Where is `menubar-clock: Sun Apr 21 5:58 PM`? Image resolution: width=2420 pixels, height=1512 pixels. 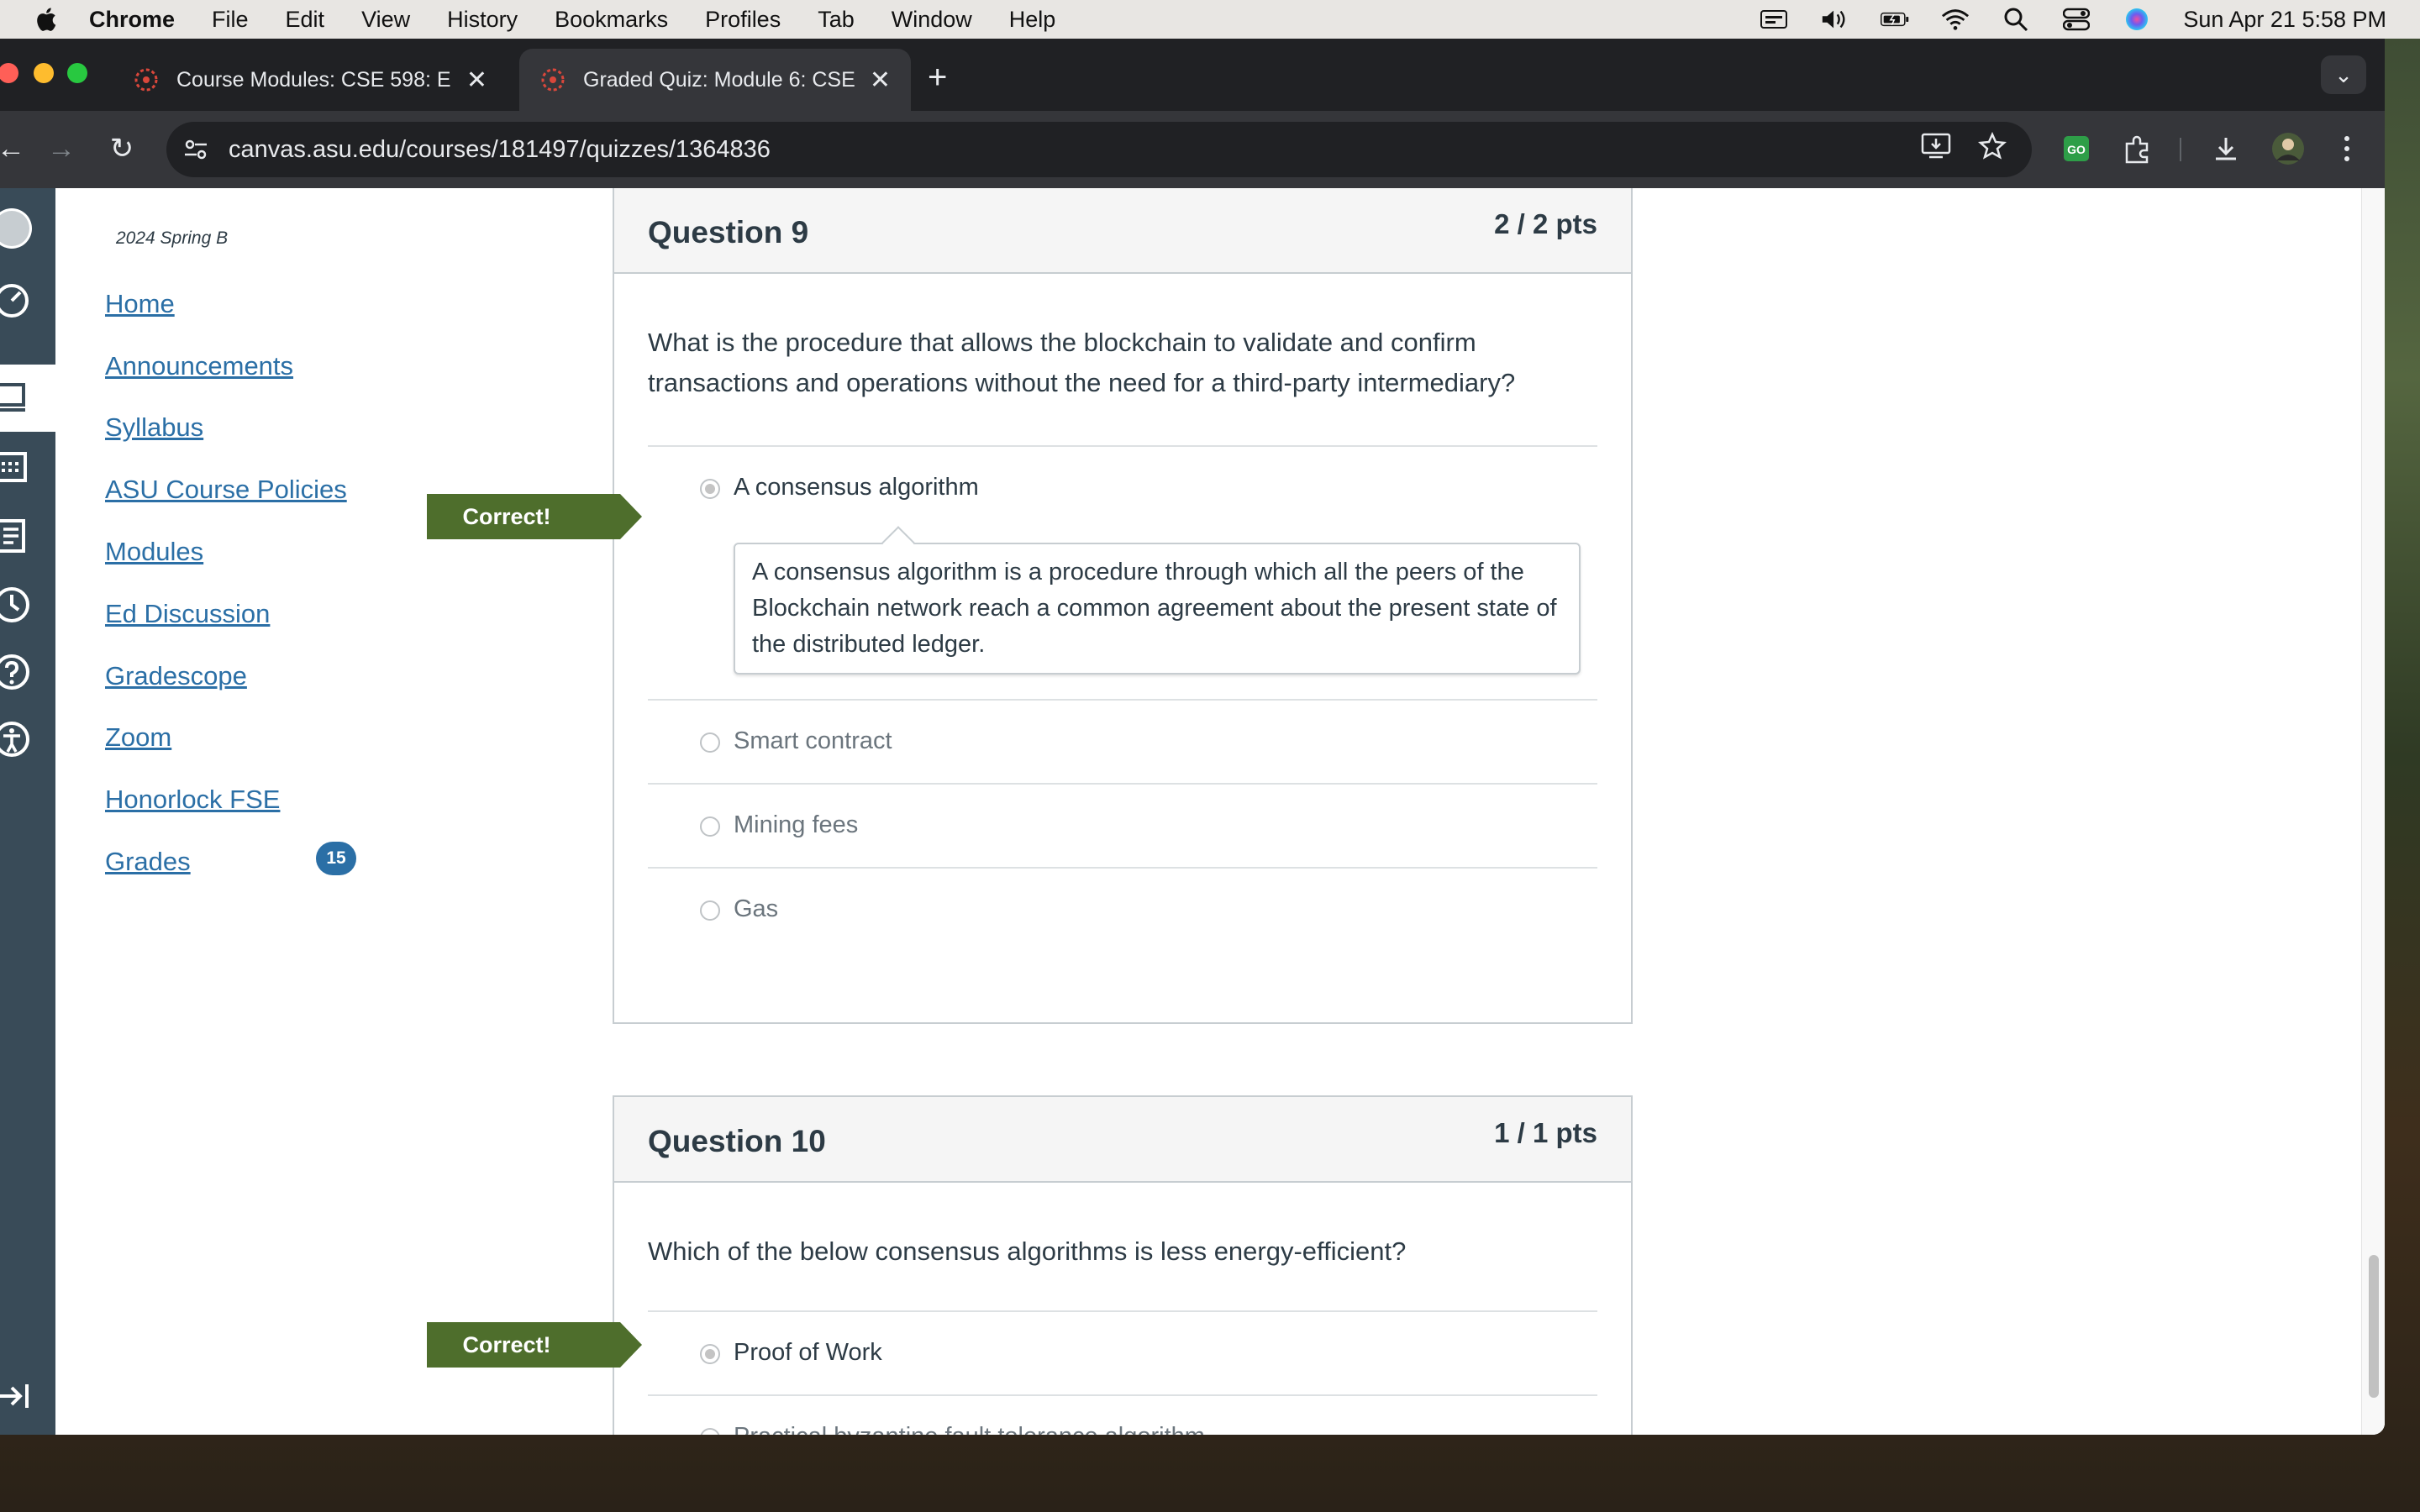
menubar-clock: Sun Apr 21 5:58 PM is located at coordinates (2284, 20).